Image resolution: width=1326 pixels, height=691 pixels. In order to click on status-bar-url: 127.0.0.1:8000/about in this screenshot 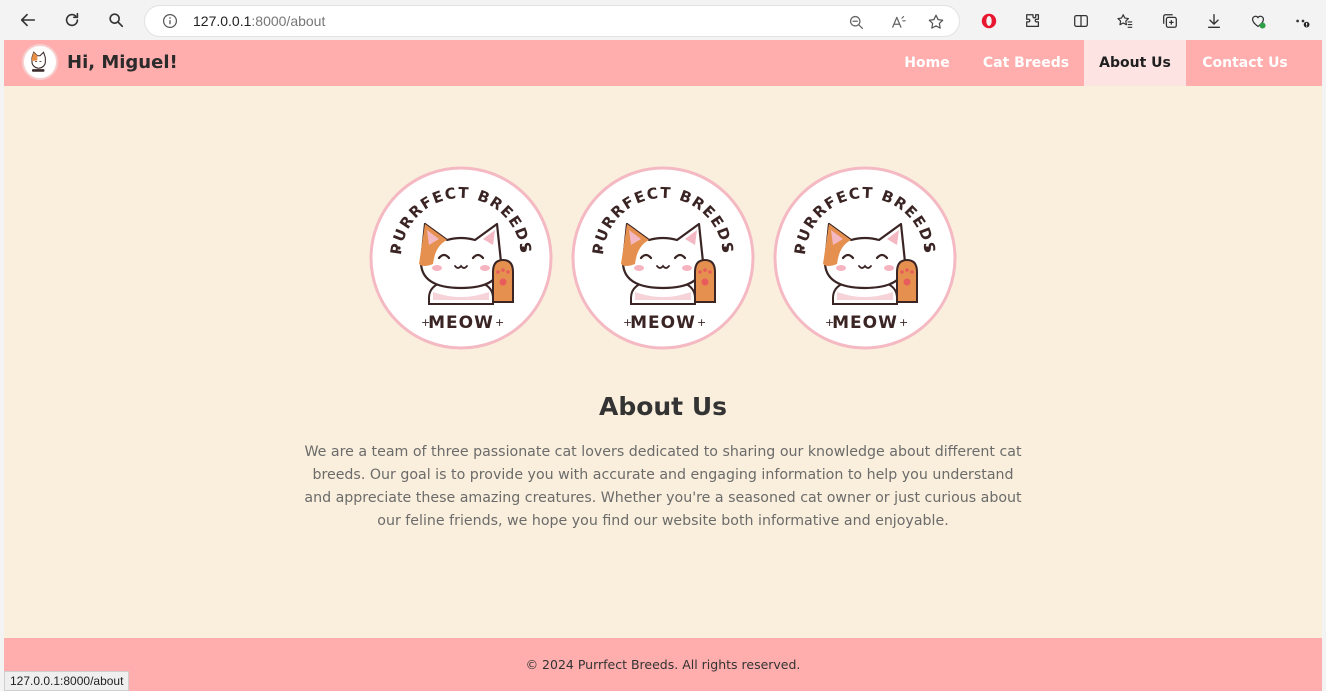, I will do `click(67, 681)`.